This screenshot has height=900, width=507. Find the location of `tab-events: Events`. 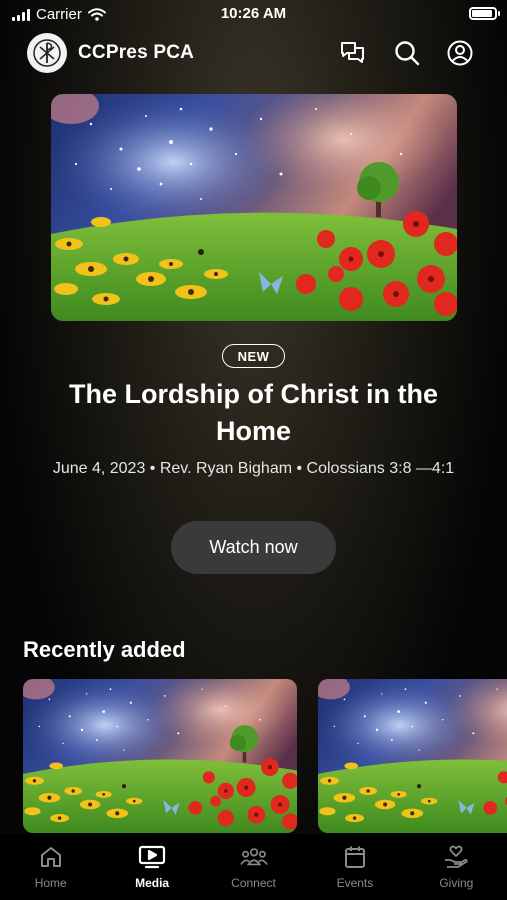

tab-events: Events is located at coordinates (354, 867).